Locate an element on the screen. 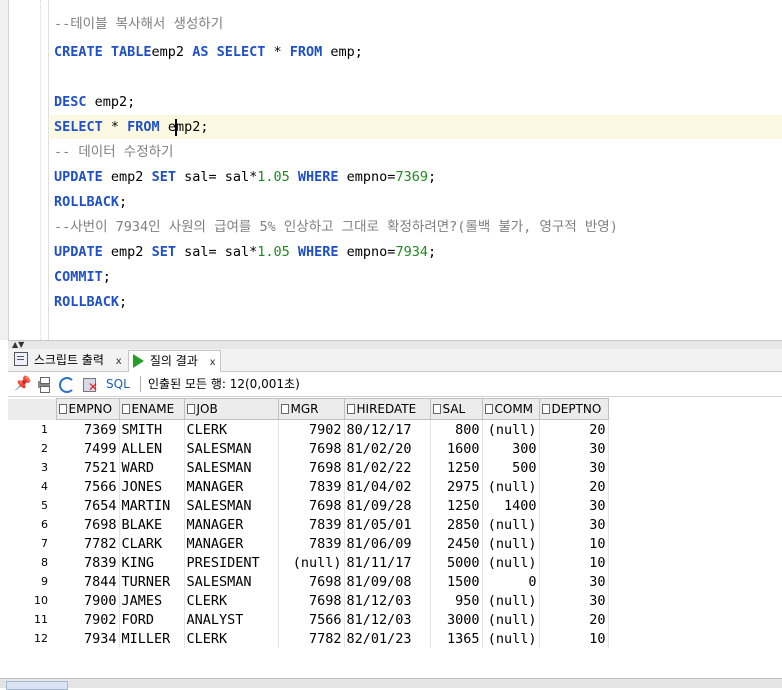 The width and height of the screenshot is (782, 690). cell-job: ANALYST is located at coordinates (231, 619).